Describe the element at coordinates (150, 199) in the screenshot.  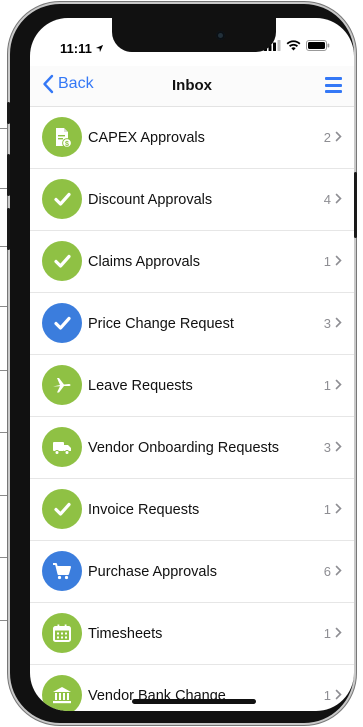
I see `inbox-row-label: Discount Approvals` at that location.